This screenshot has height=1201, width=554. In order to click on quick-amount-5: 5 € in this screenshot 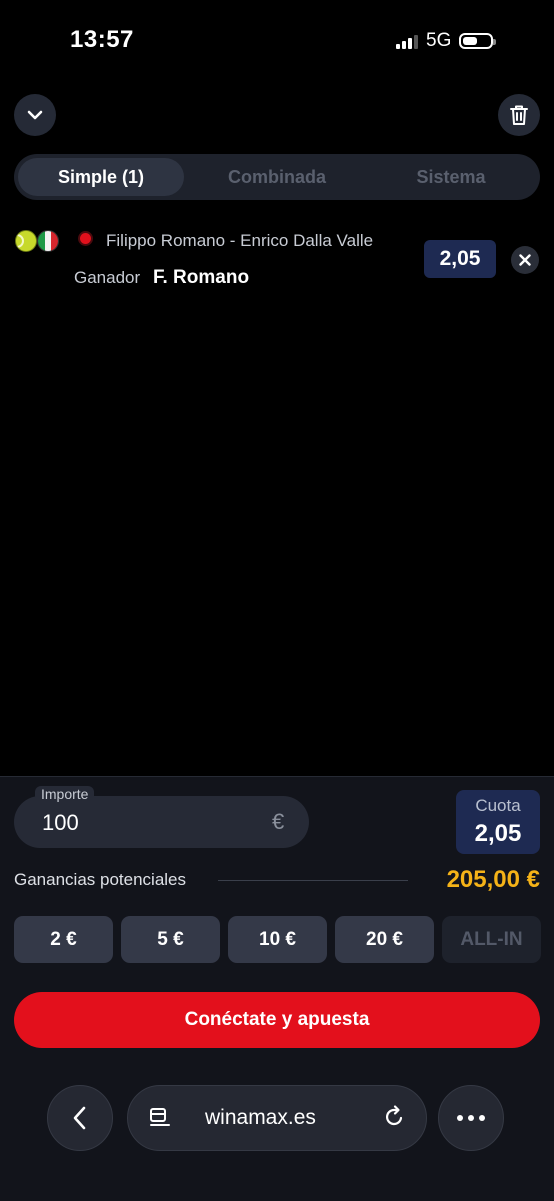, I will do `click(170, 939)`.